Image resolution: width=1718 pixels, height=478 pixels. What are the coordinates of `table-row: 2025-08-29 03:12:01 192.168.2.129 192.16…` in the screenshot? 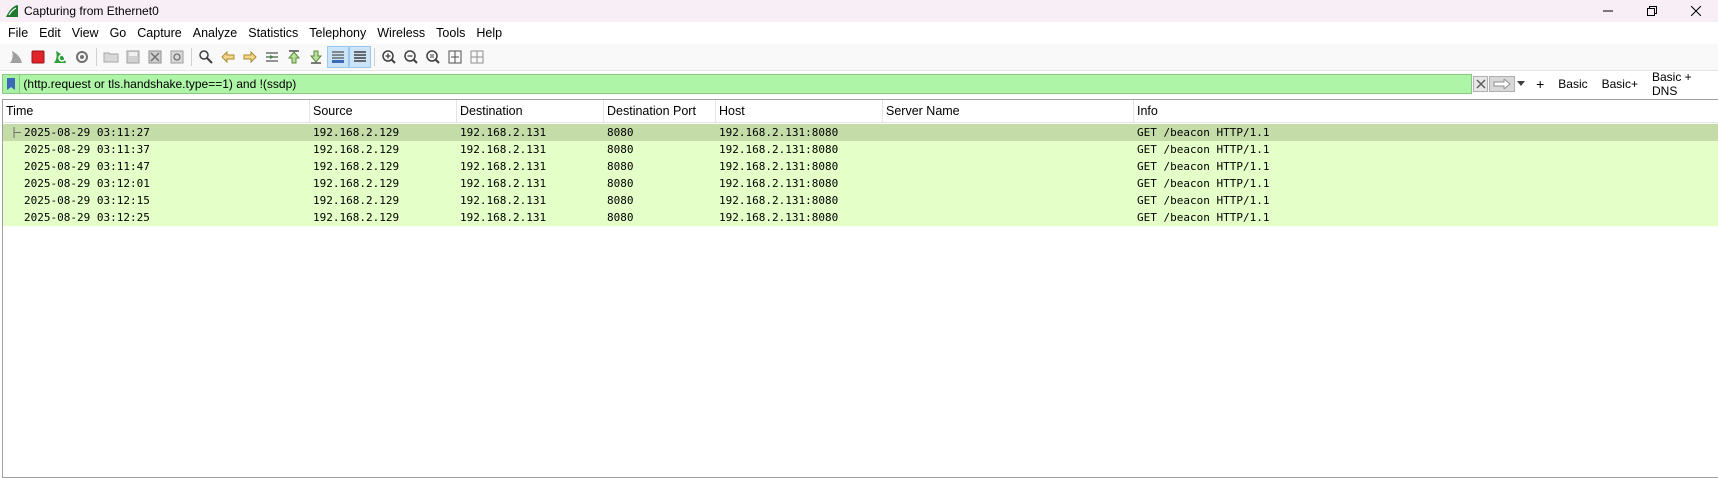 It's located at (860, 183).